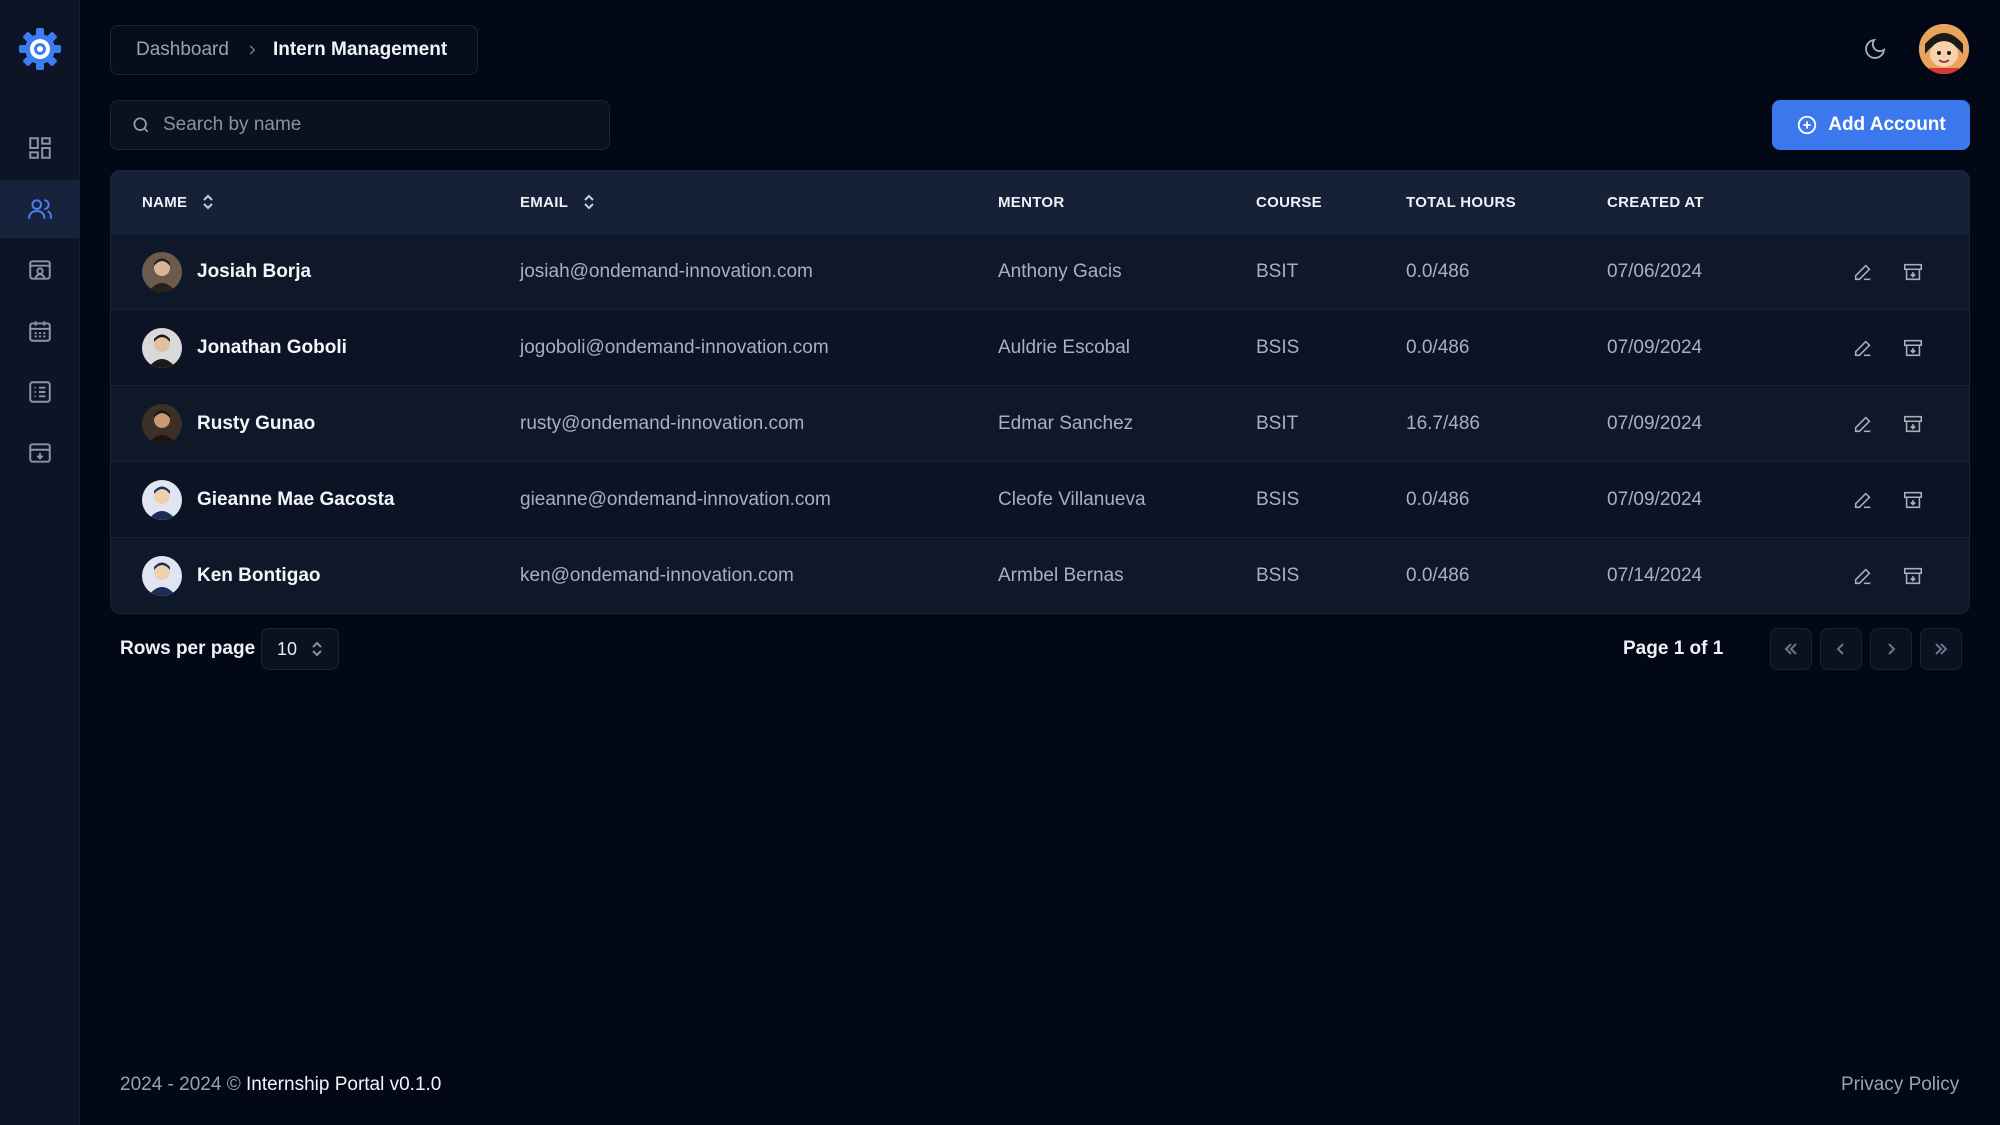 The height and width of the screenshot is (1125, 2000). Describe the element at coordinates (1791, 649) in the screenshot. I see `first-page-button` at that location.